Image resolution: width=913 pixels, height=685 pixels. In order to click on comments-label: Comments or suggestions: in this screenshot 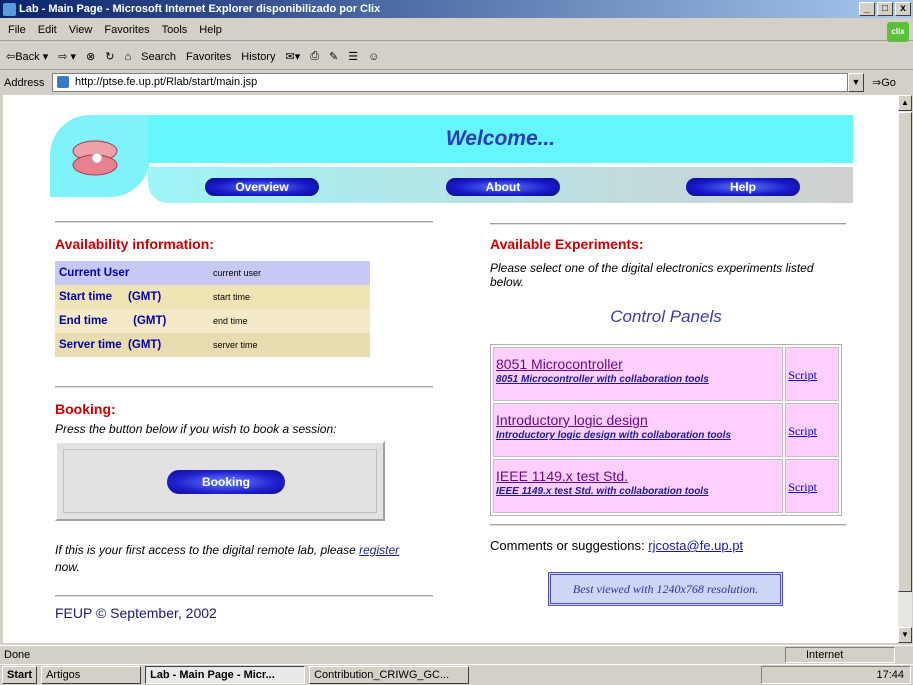, I will do `click(569, 545)`.